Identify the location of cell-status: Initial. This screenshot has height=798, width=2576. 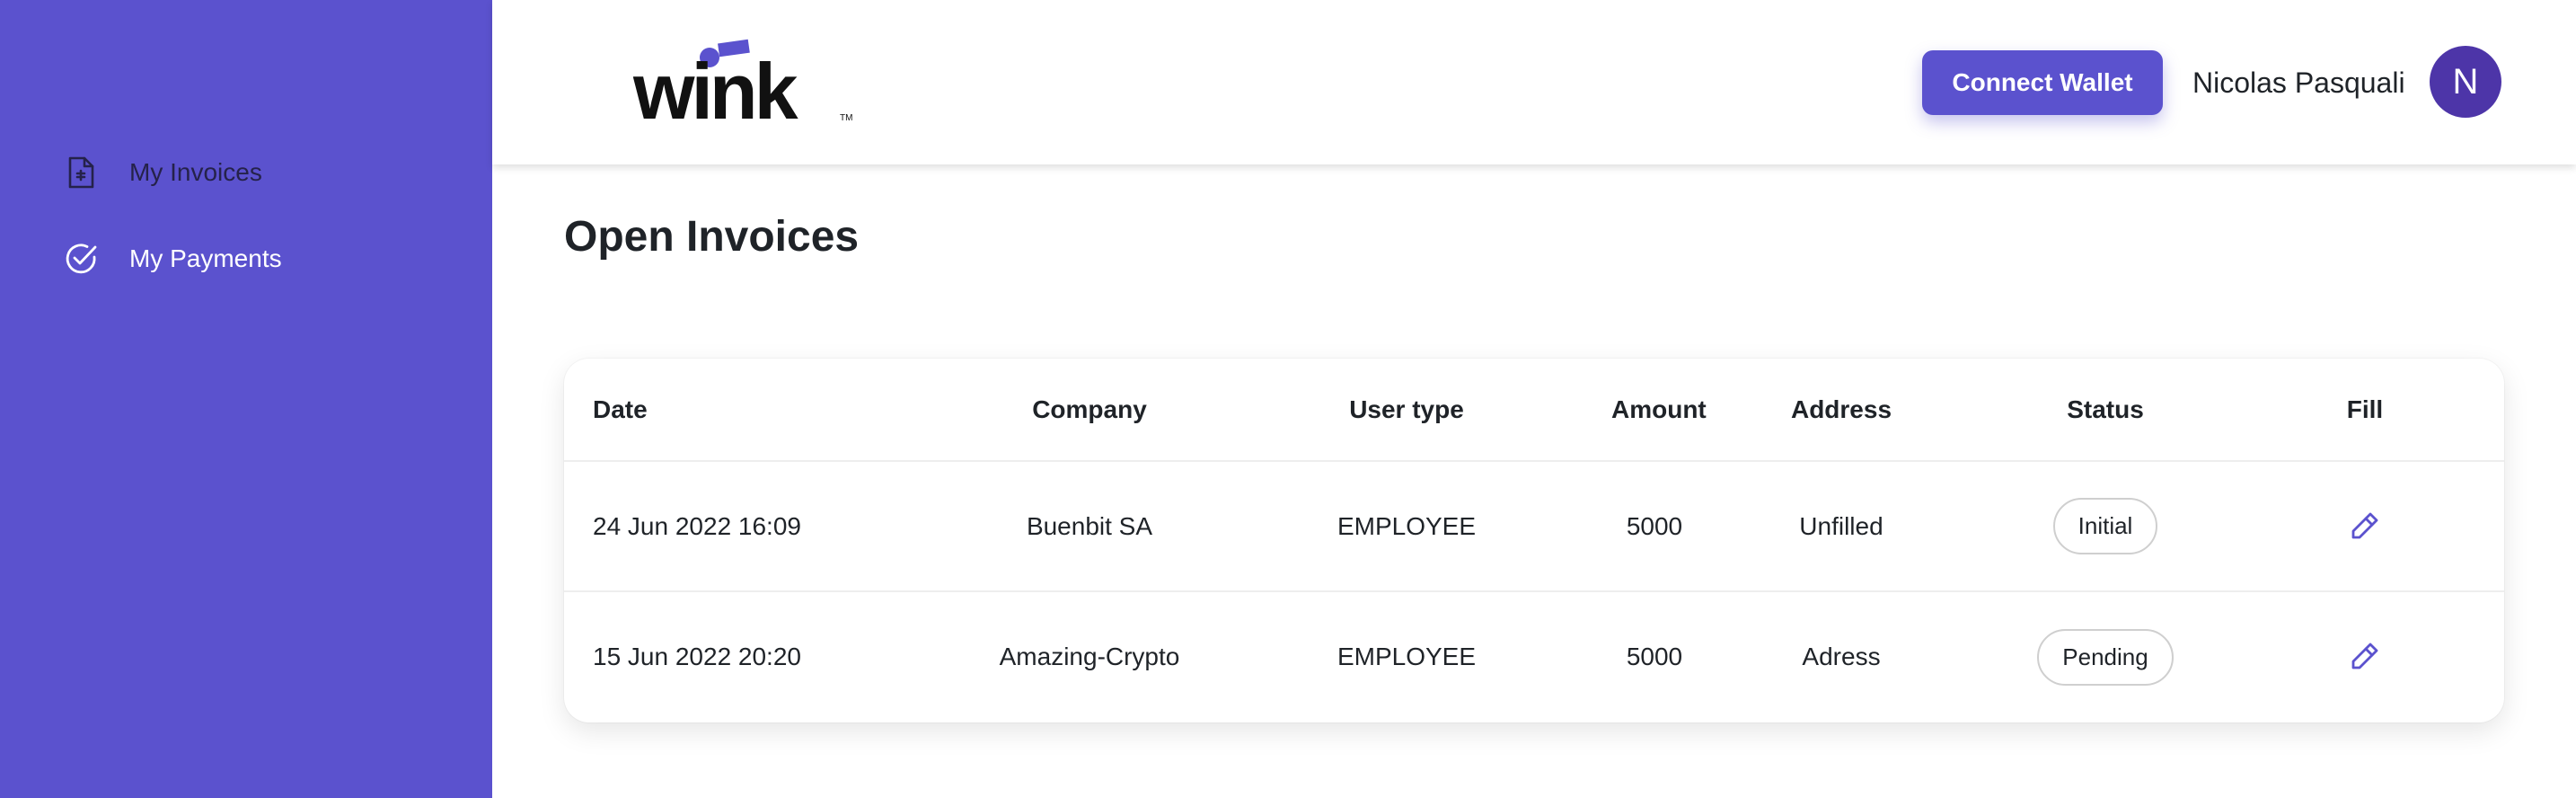
(2105, 526).